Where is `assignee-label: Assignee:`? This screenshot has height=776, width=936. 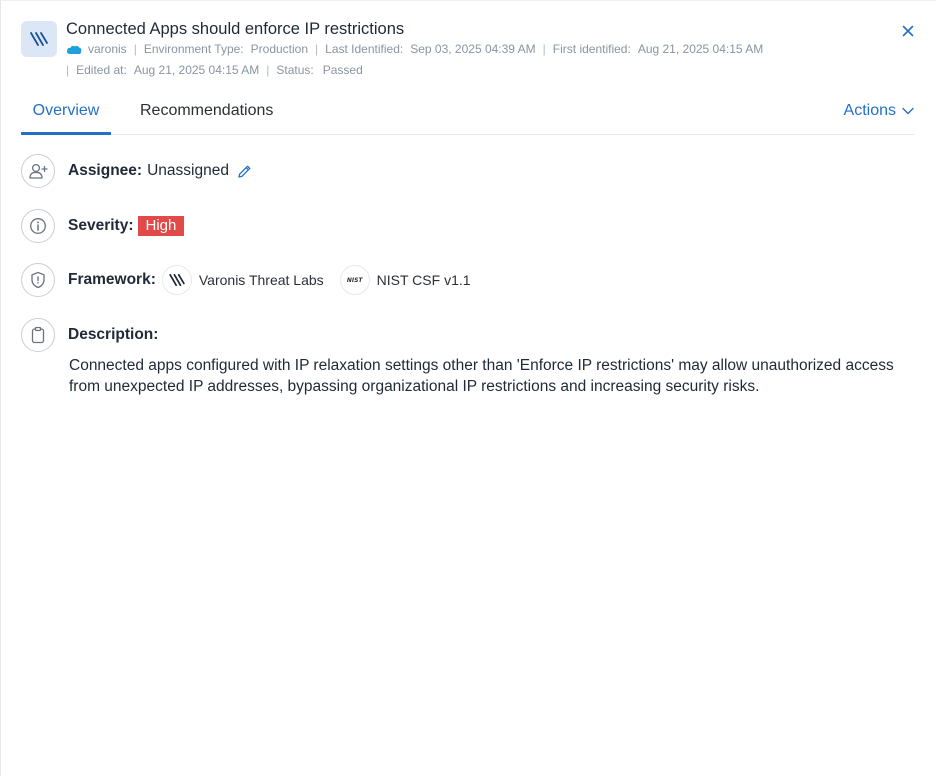
assignee-label: Assignee: is located at coordinates (105, 170).